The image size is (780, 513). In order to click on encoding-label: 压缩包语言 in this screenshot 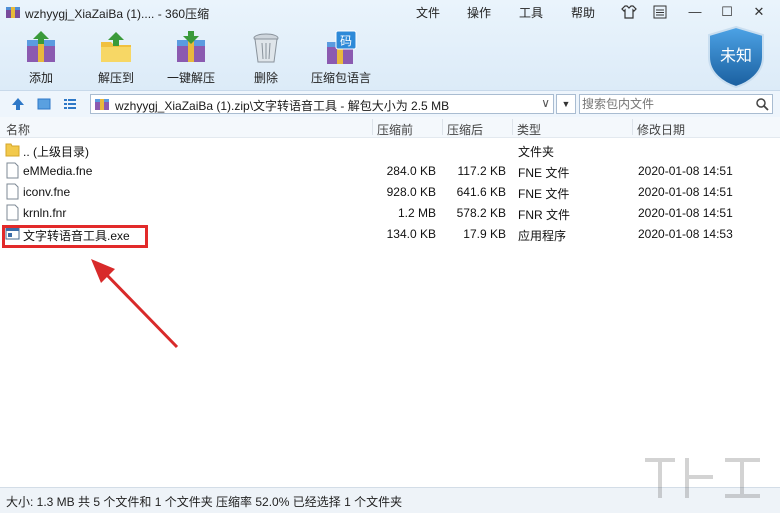, I will do `click(340, 78)`.